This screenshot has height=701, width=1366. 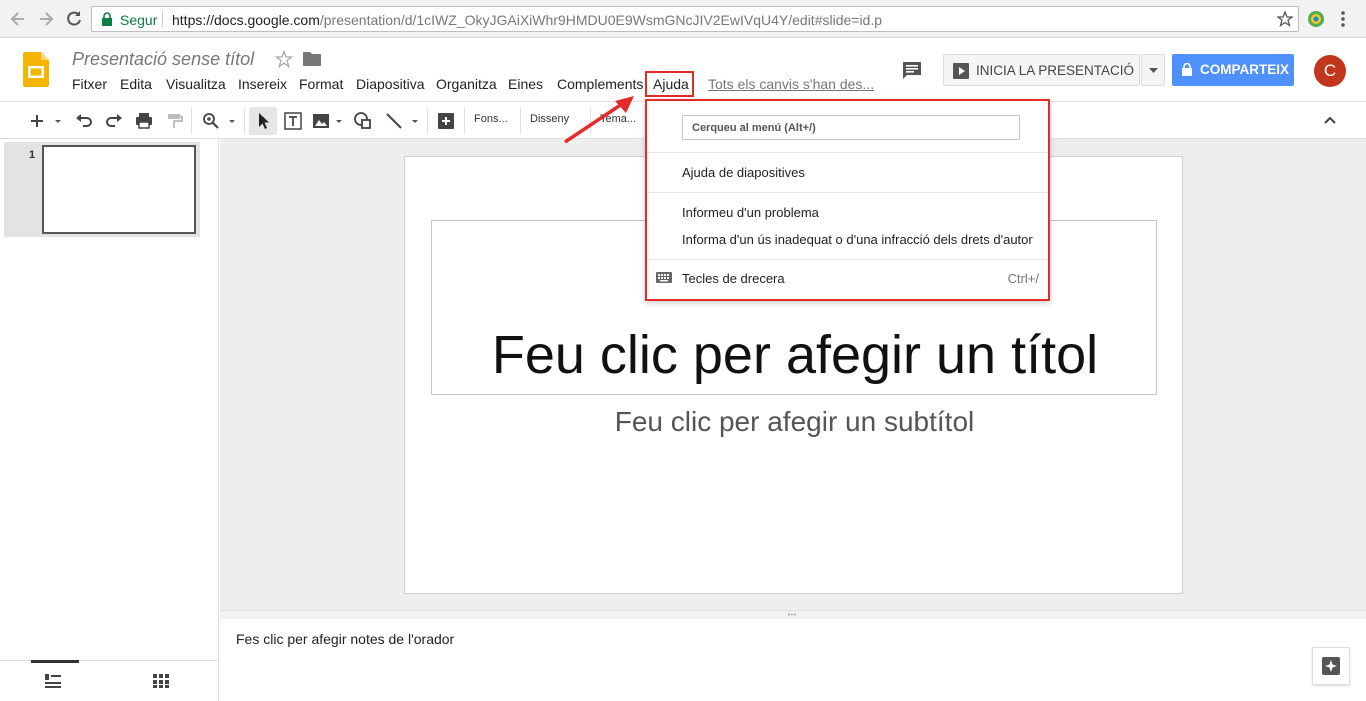 What do you see at coordinates (669, 84) in the screenshot?
I see `menu-help-highlight` at bounding box center [669, 84].